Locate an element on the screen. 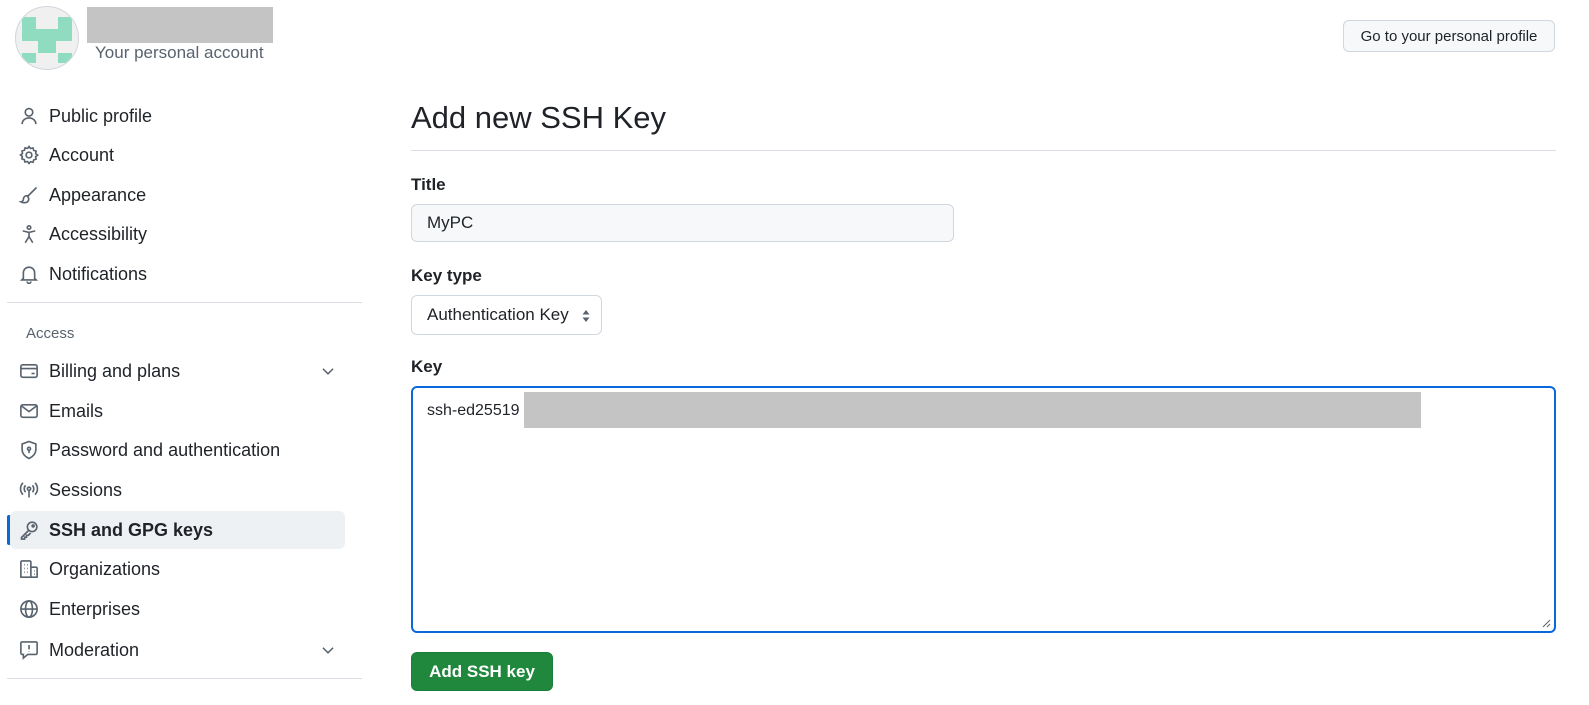 The height and width of the screenshot is (705, 1589). mail-icon is located at coordinates (29, 411).